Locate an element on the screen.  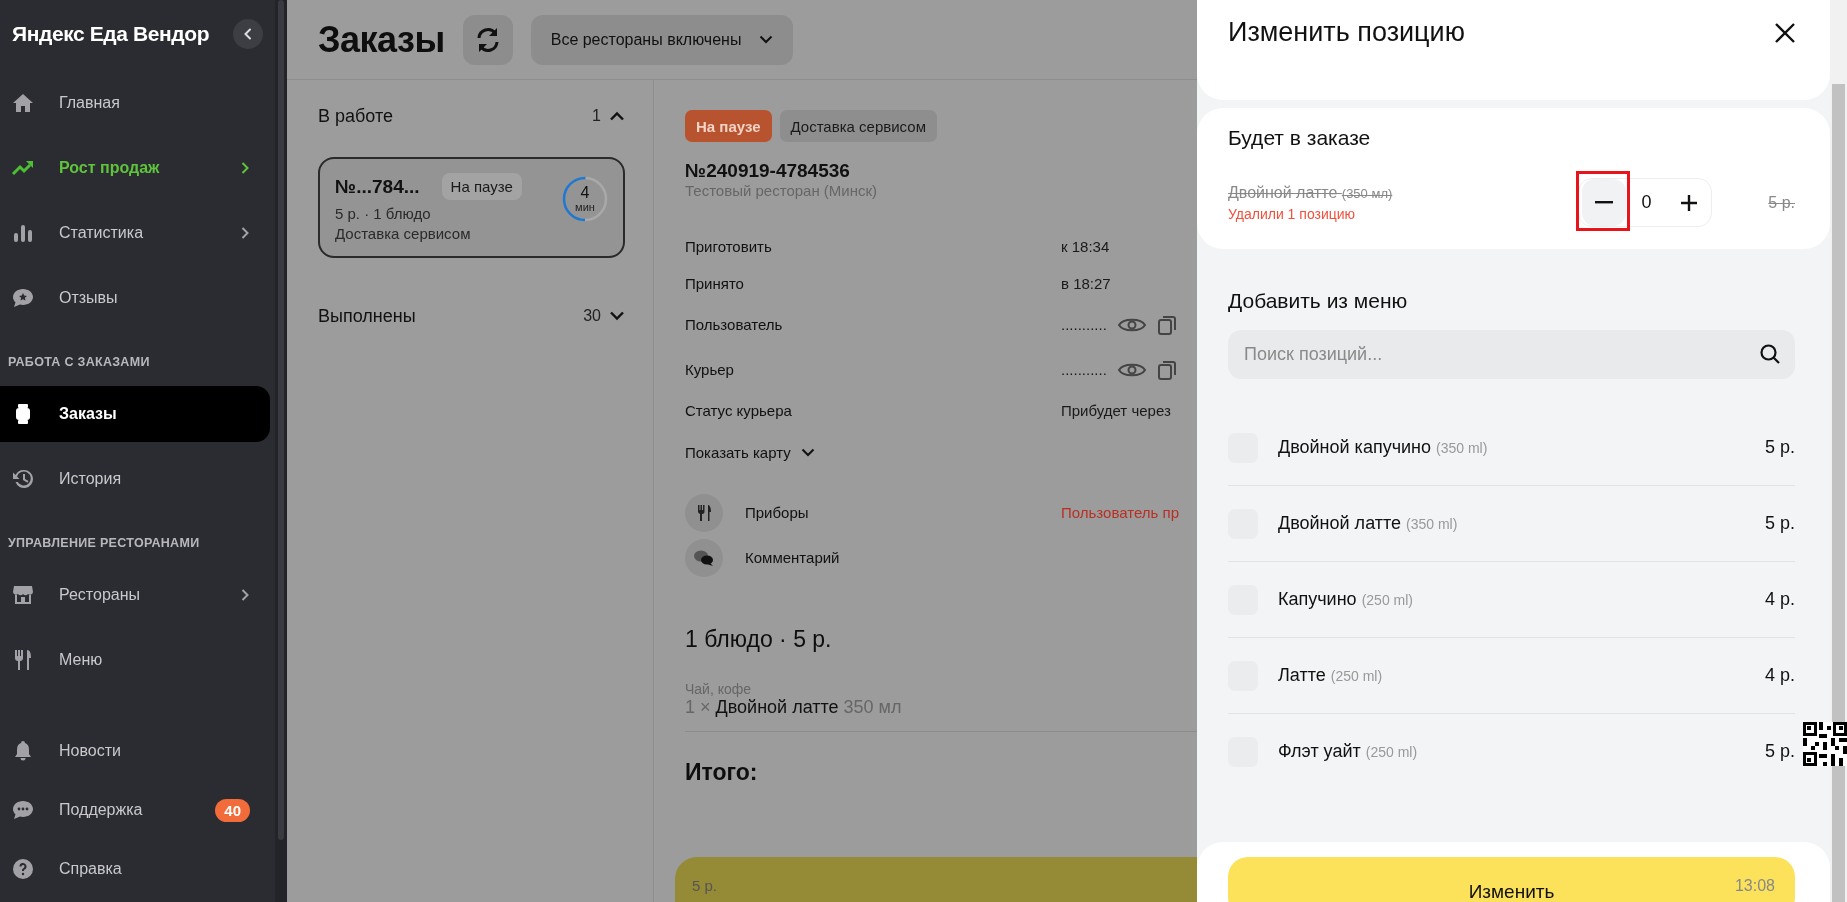
storefront-icon is located at coordinates (23, 595).